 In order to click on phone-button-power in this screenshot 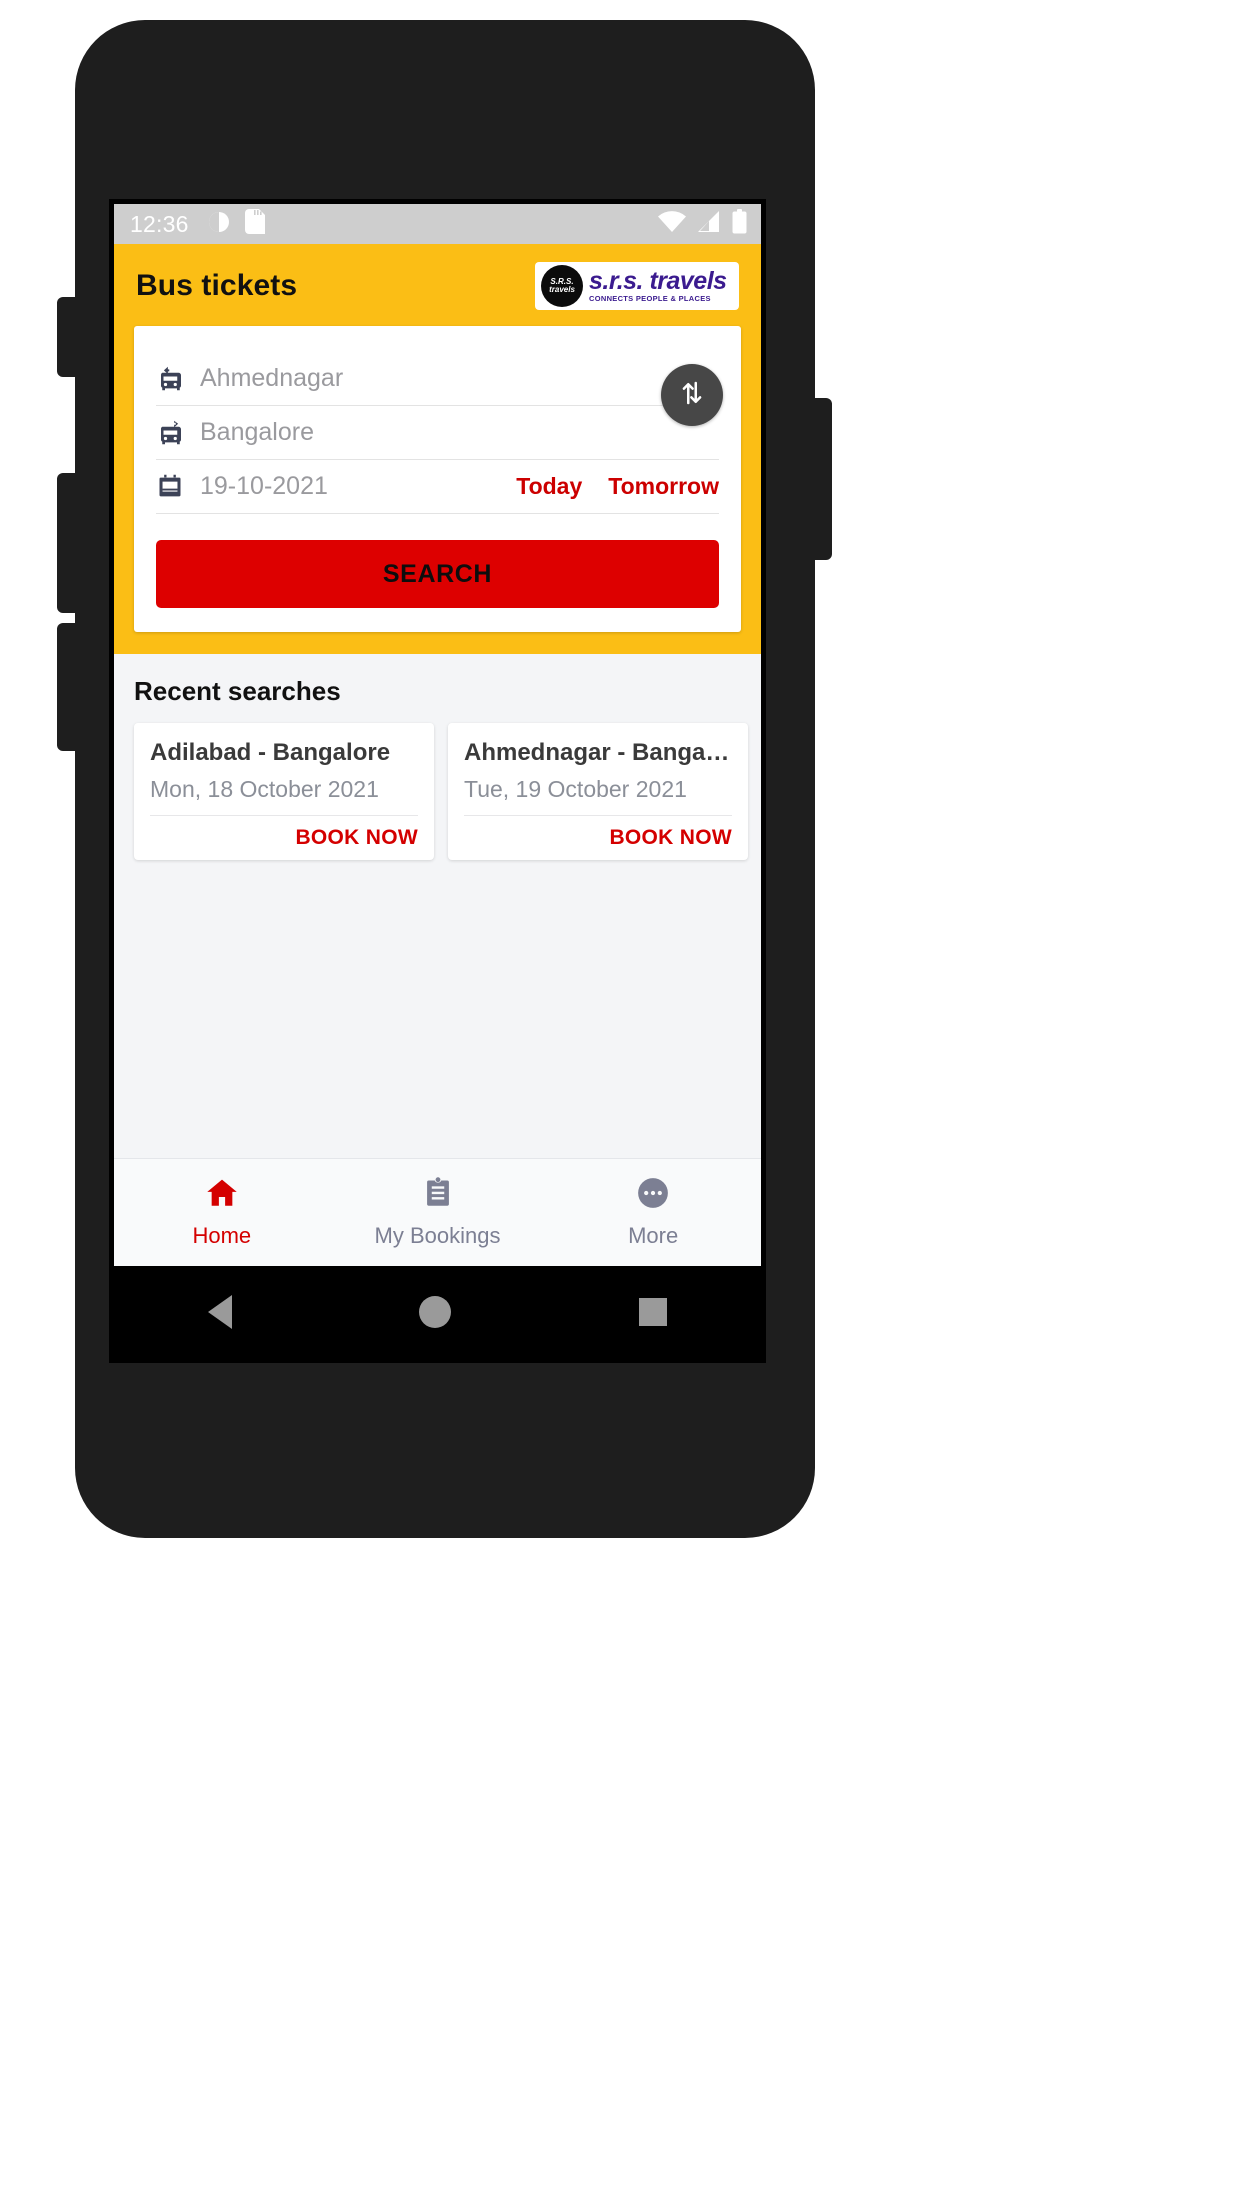, I will do `click(820, 479)`.